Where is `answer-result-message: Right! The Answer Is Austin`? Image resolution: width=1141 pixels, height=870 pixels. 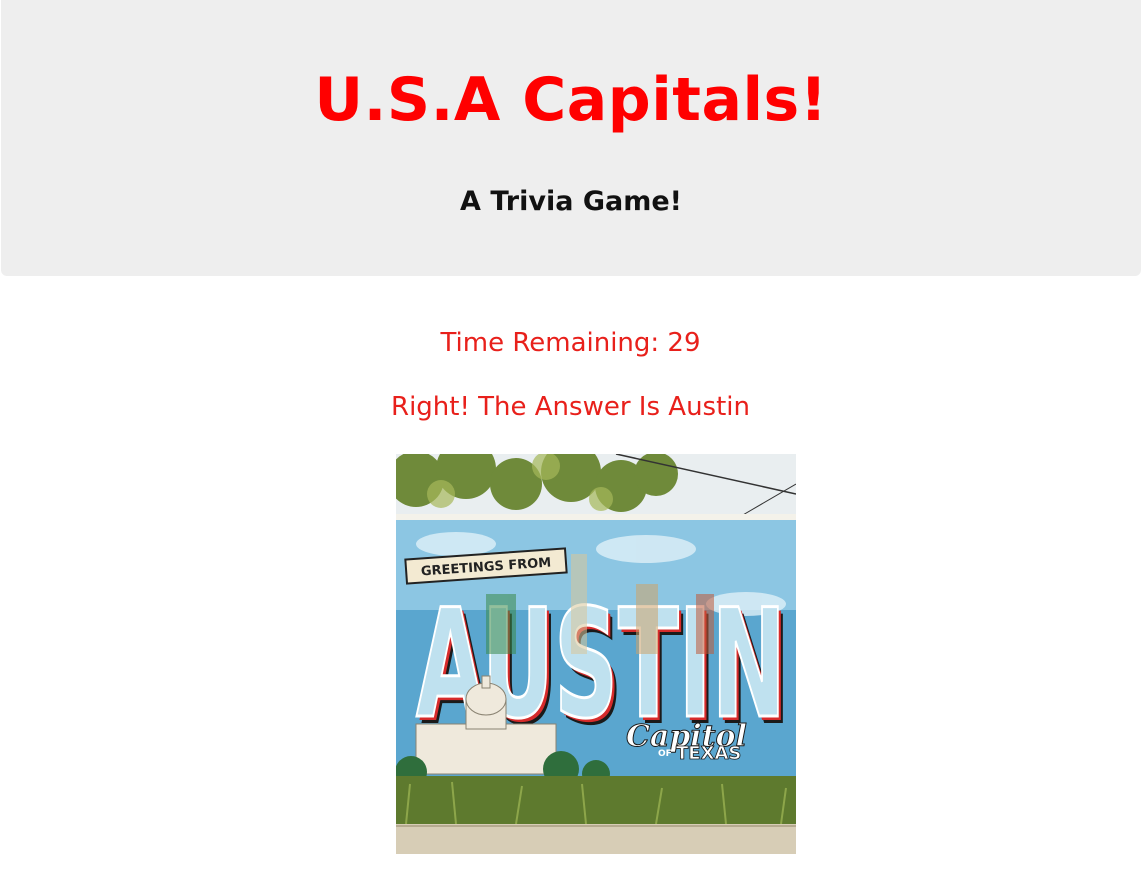
answer-result-message: Right! The Answer Is Austin is located at coordinates (570, 407).